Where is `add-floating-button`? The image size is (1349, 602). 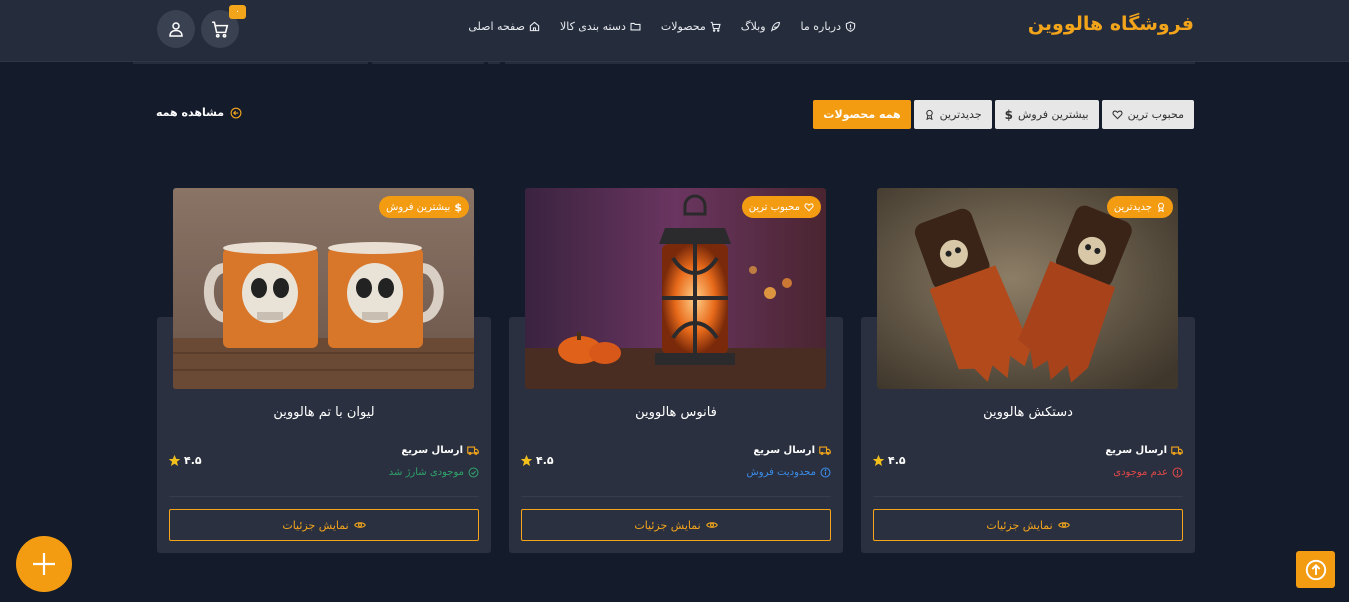 add-floating-button is located at coordinates (44, 564).